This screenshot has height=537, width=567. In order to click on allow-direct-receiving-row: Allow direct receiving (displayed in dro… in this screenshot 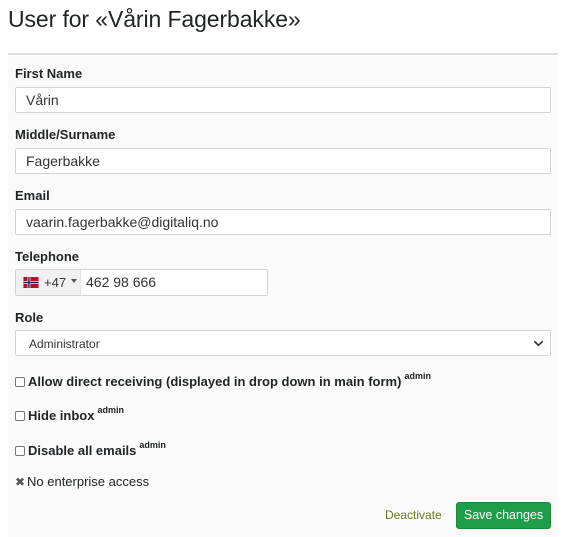, I will do `click(223, 380)`.